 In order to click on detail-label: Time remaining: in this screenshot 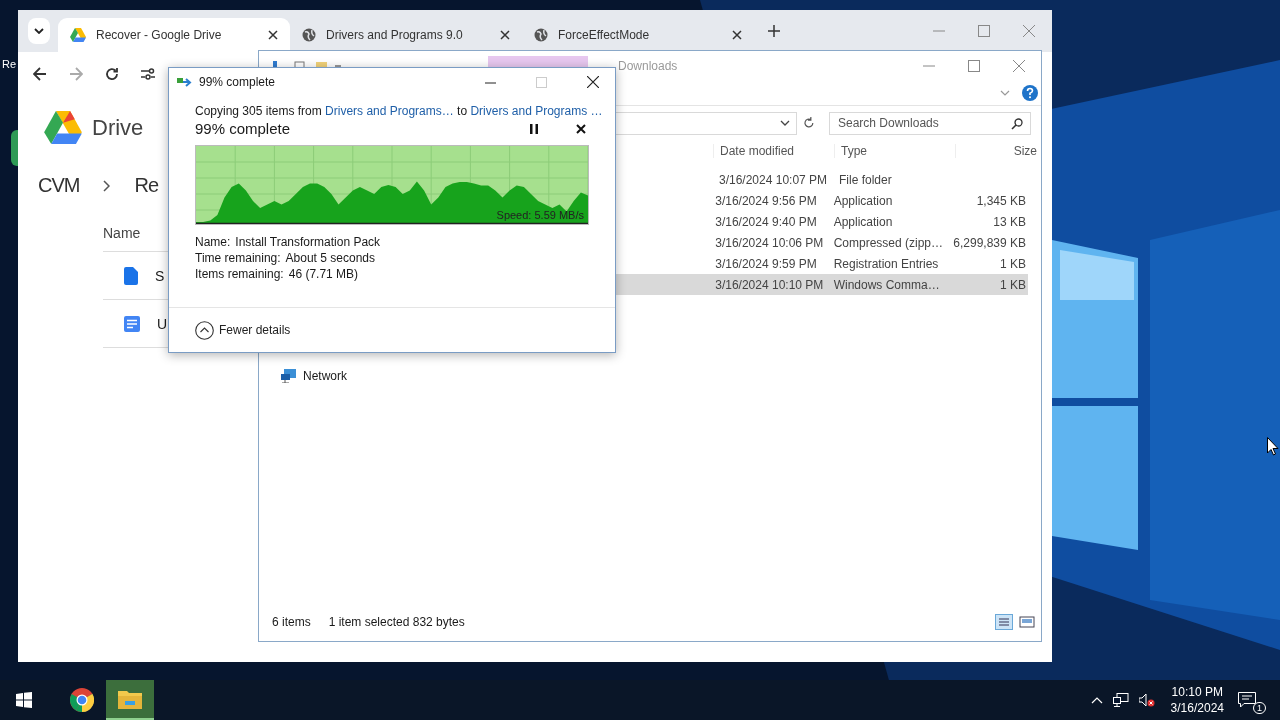, I will do `click(238, 259)`.